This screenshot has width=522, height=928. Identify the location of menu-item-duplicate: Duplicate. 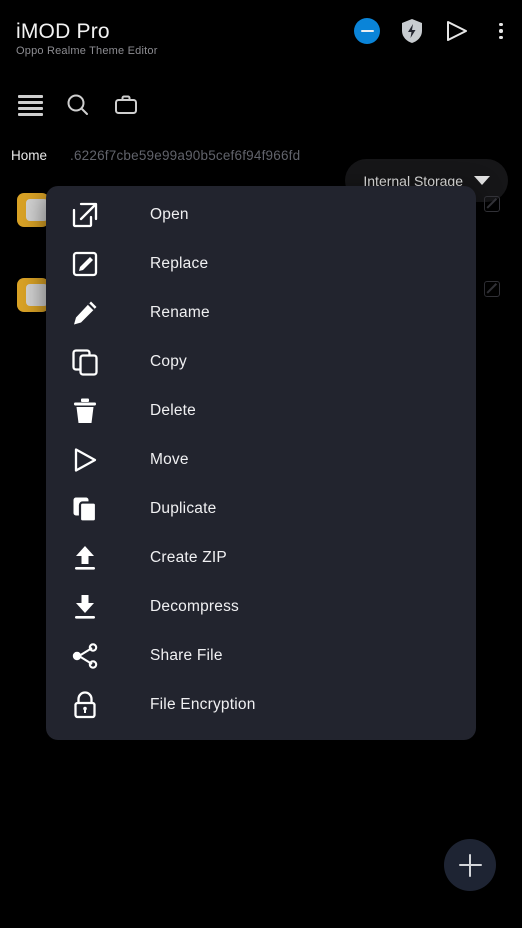
(261, 508).